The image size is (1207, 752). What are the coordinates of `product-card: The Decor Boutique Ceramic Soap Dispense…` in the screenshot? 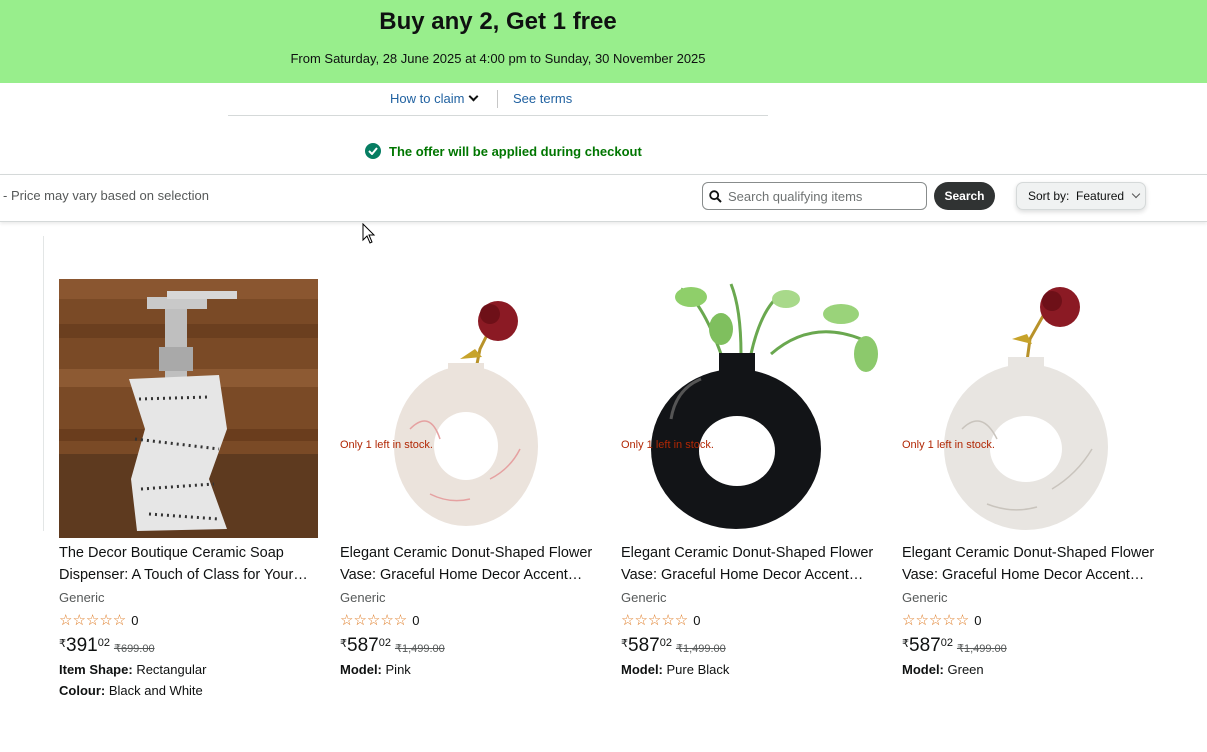 It's located at (190, 489).